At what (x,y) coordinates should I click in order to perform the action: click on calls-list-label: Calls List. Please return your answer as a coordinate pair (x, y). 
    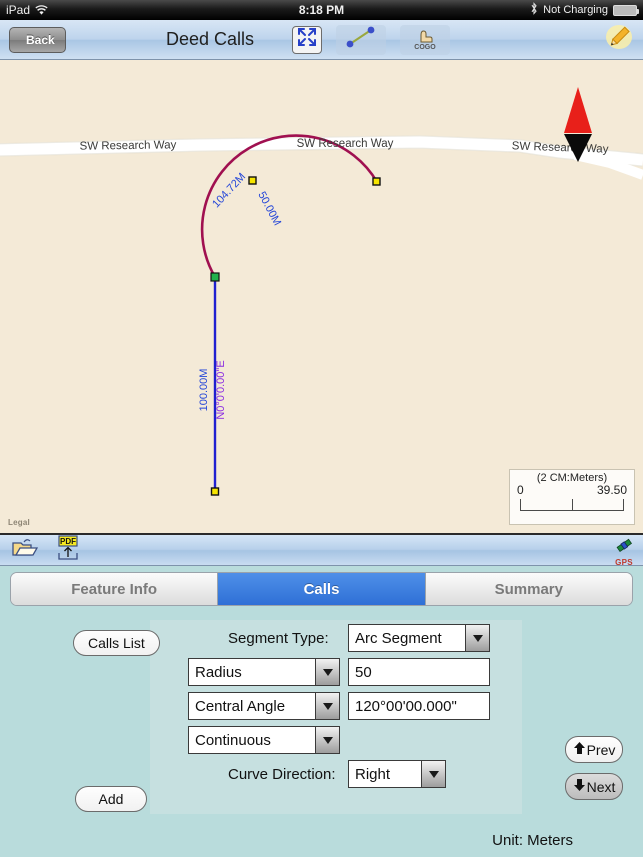
    Looking at the image, I should click on (116, 643).